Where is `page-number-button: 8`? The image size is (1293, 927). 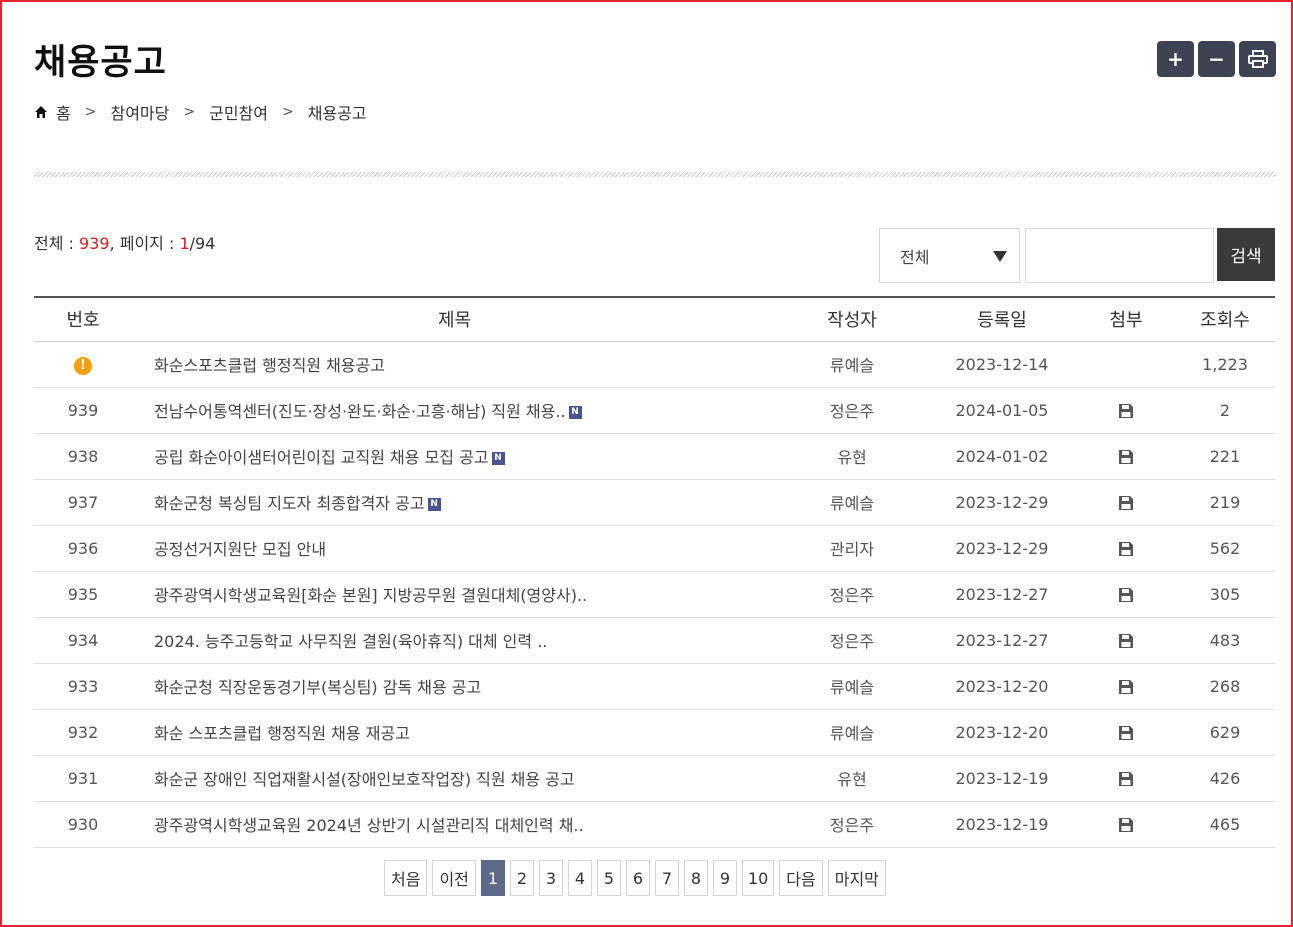 page-number-button: 8 is located at coordinates (695, 878).